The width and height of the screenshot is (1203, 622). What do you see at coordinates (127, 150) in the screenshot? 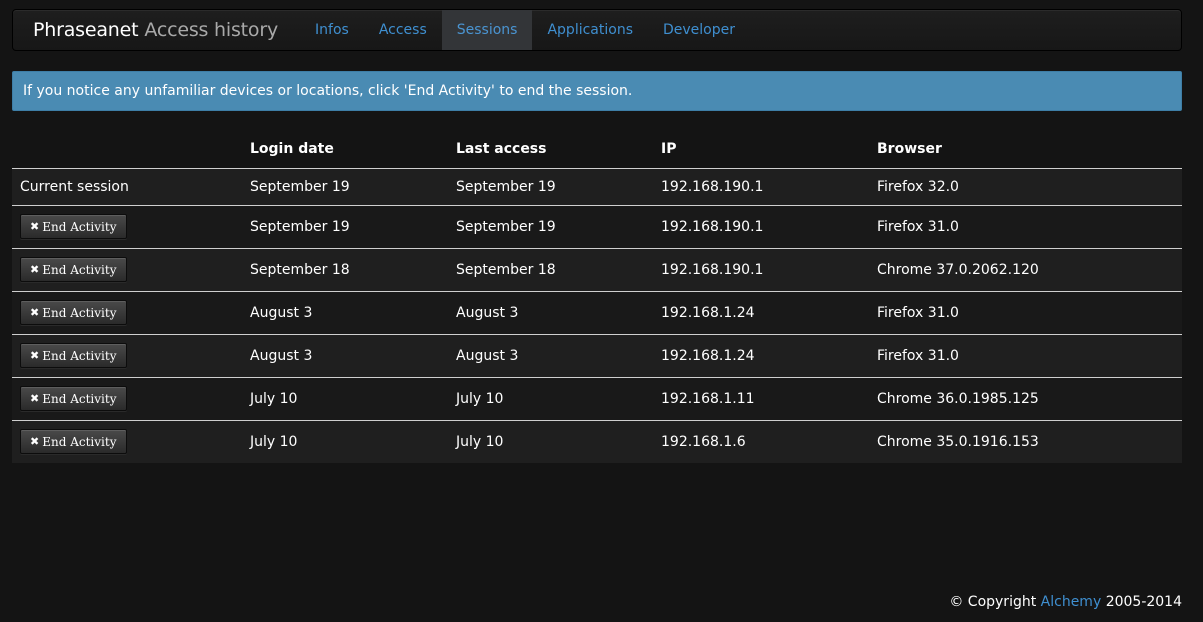
I see `header-action` at bounding box center [127, 150].